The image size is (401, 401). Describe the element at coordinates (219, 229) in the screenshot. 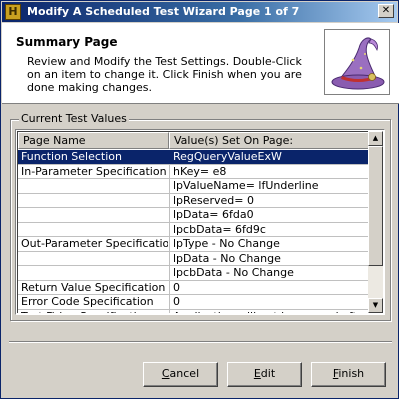

I see `cell-value: lpcbData= 6fd9c` at that location.